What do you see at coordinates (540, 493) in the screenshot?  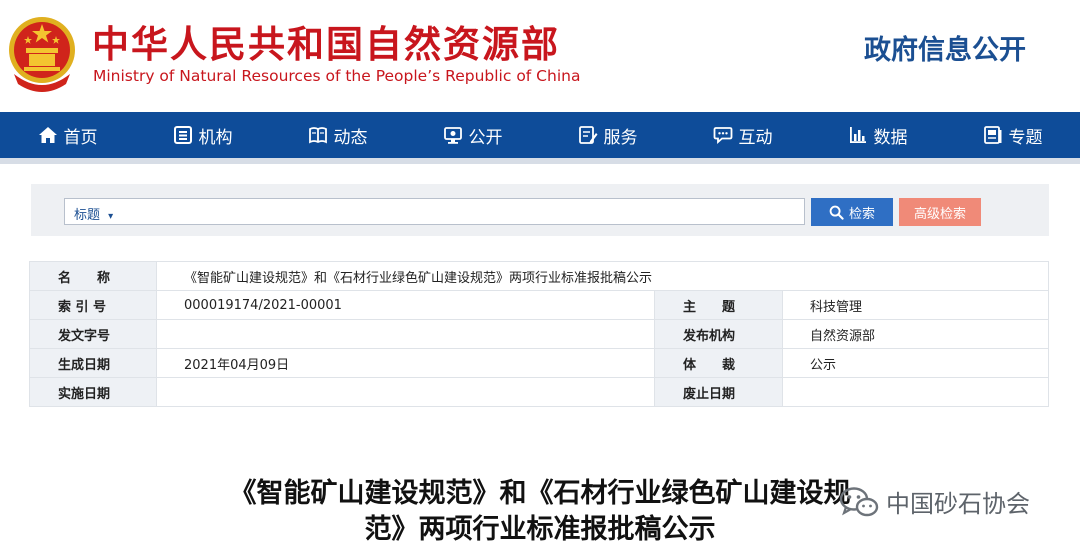 I see `article-title-line-1: 《智能矿山建设规范》和《石材行业绿色矿山建设规` at bounding box center [540, 493].